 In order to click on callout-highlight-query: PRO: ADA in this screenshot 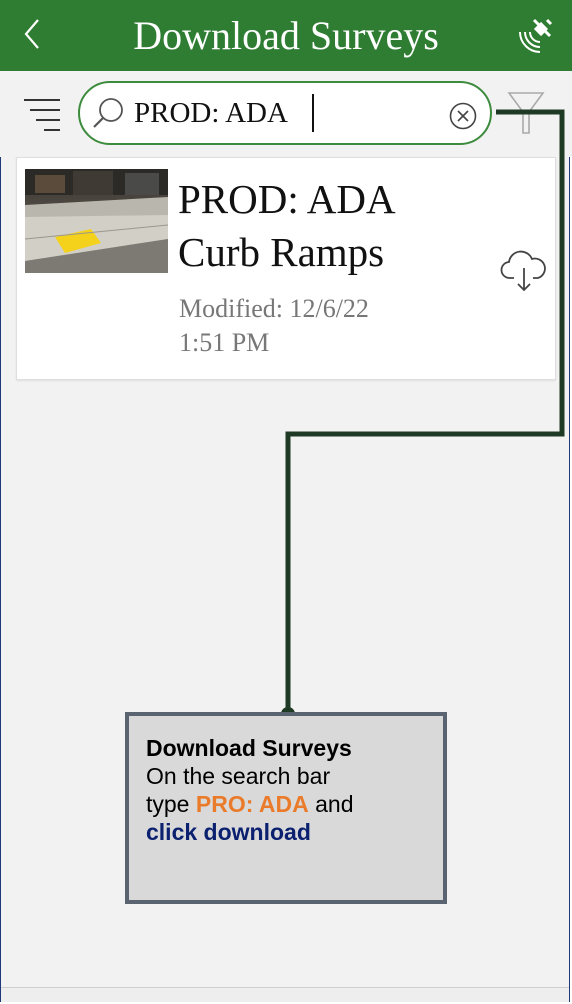, I will do `click(252, 804)`.